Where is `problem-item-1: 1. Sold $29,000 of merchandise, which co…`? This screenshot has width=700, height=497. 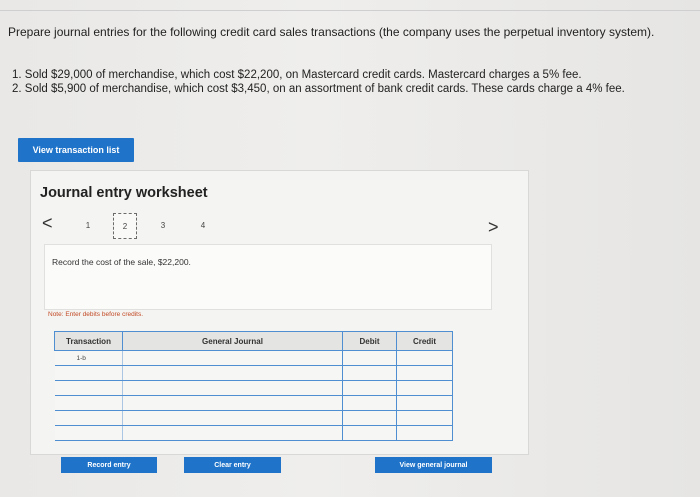 problem-item-1: 1. Sold $29,000 of merchandise, which co… is located at coordinates (297, 75).